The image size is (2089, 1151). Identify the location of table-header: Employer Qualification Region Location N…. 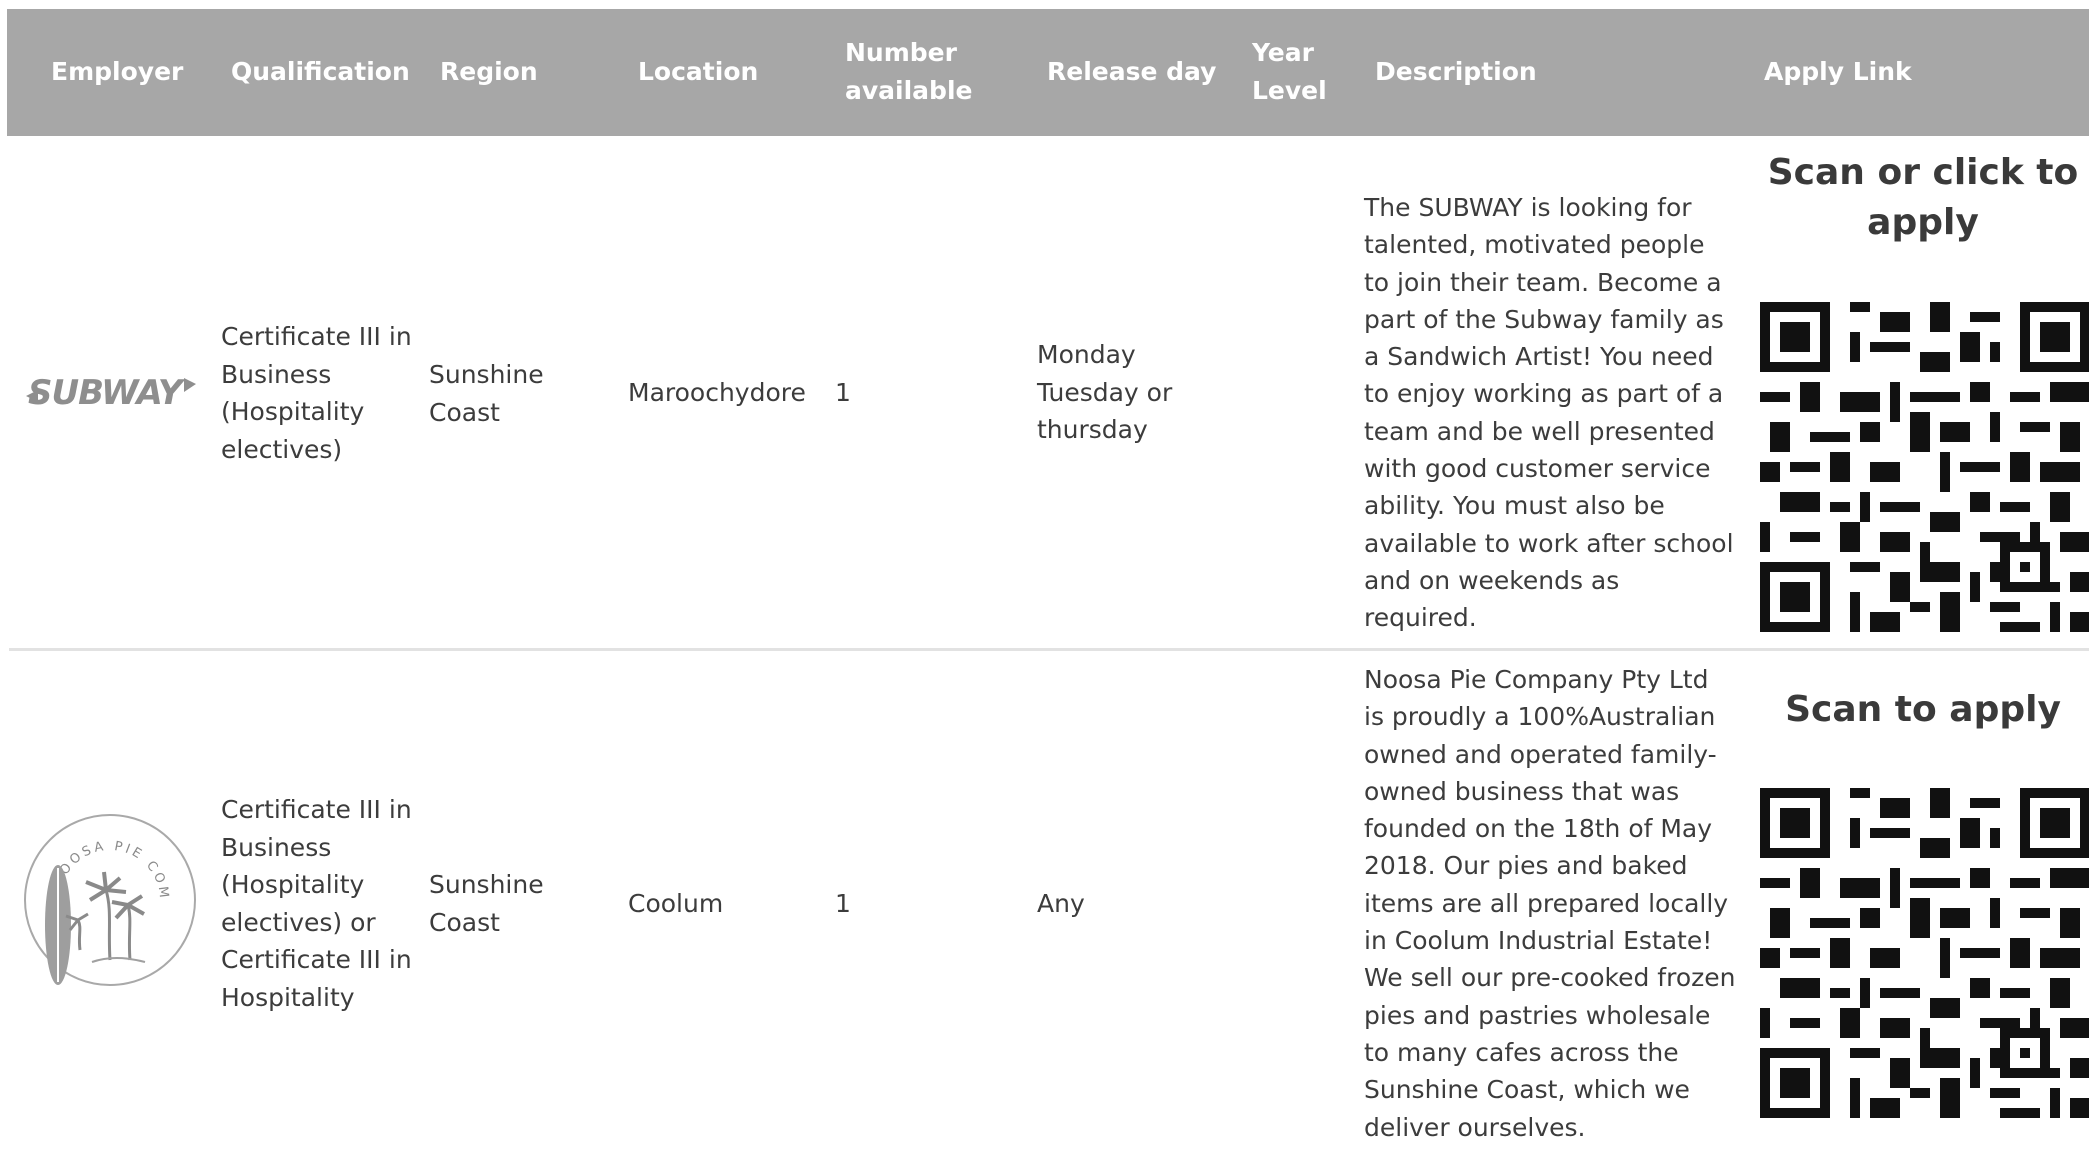
(1048, 72).